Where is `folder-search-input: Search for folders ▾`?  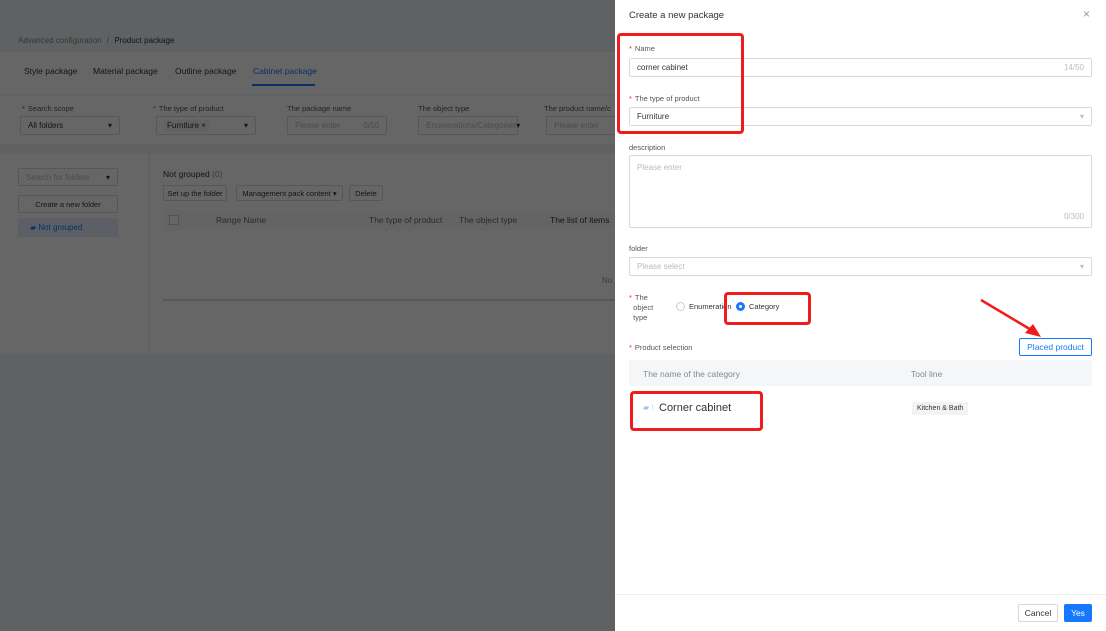 folder-search-input: Search for folders ▾ is located at coordinates (68, 177).